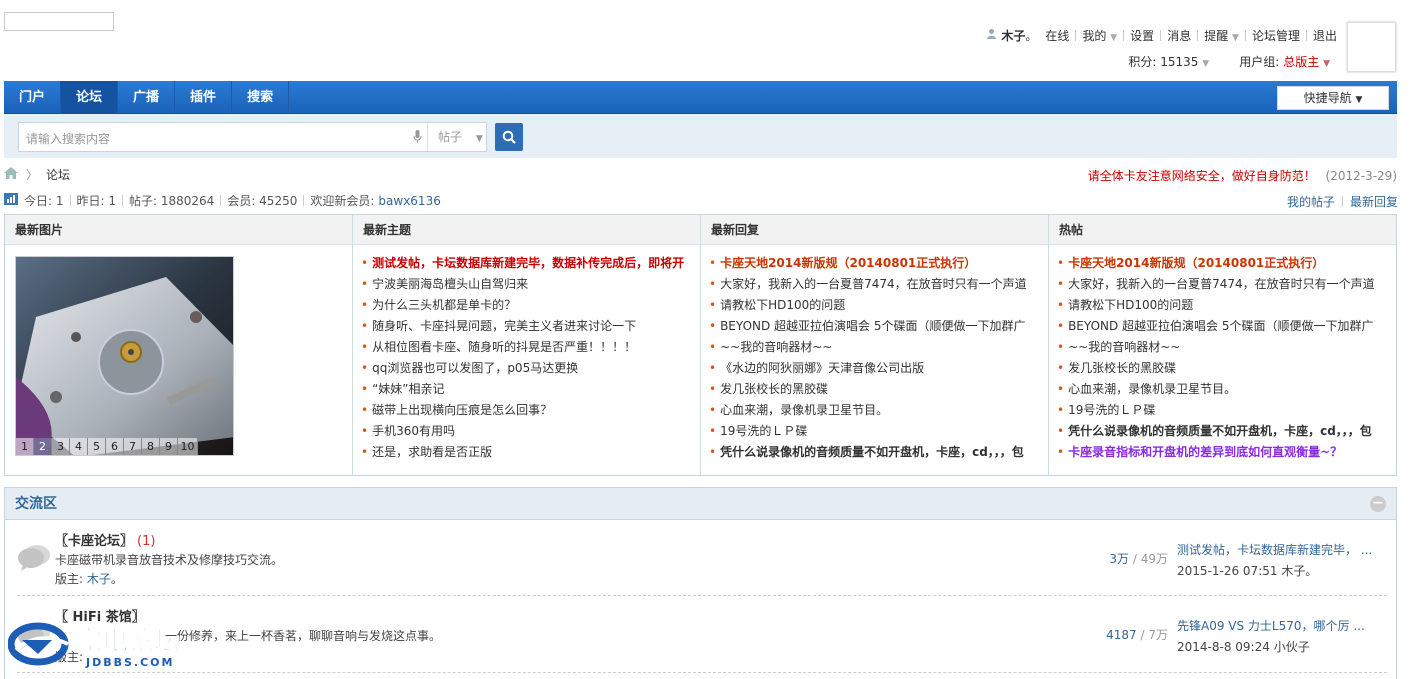  I want to click on list-item: • “妹妹”相亲记, so click(526, 389).